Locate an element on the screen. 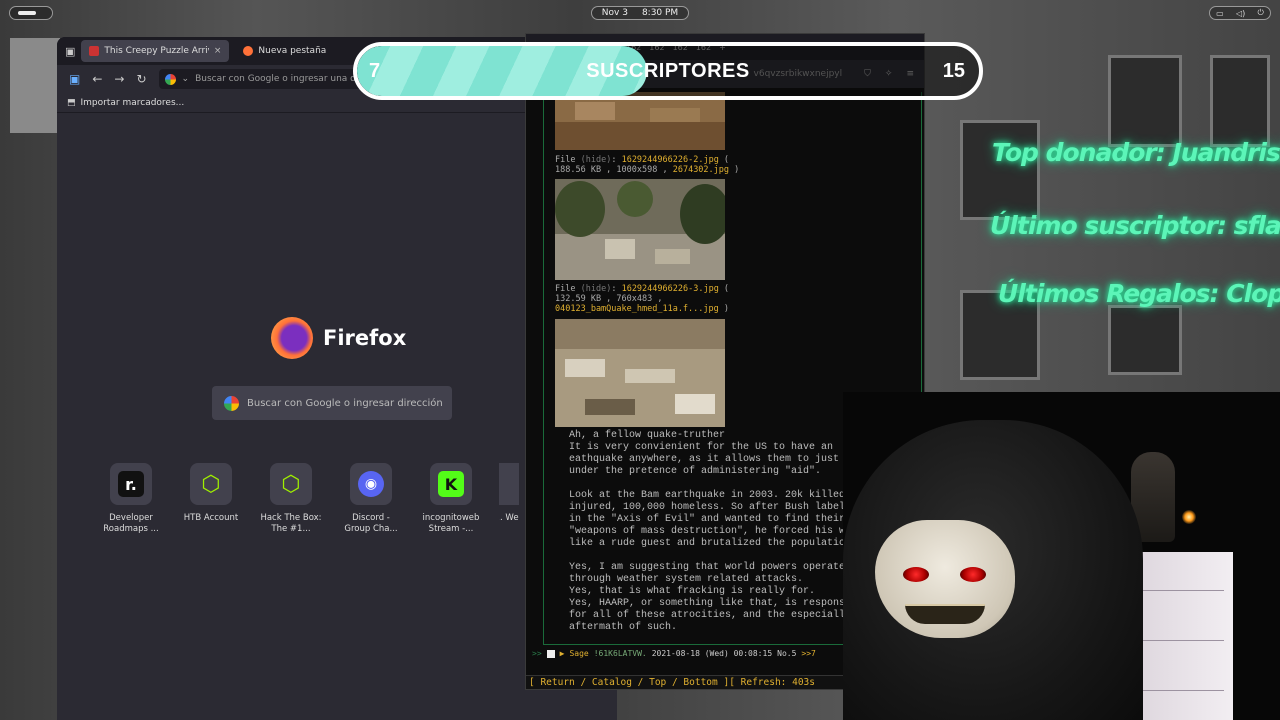 This screenshot has height=720, width=1280. shortcut-label: HTB Account is located at coordinates (211, 518).